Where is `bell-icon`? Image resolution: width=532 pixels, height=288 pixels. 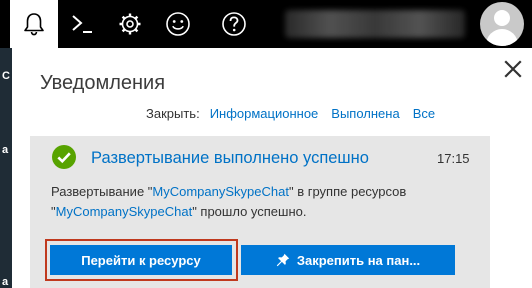
bell-icon is located at coordinates (34, 24).